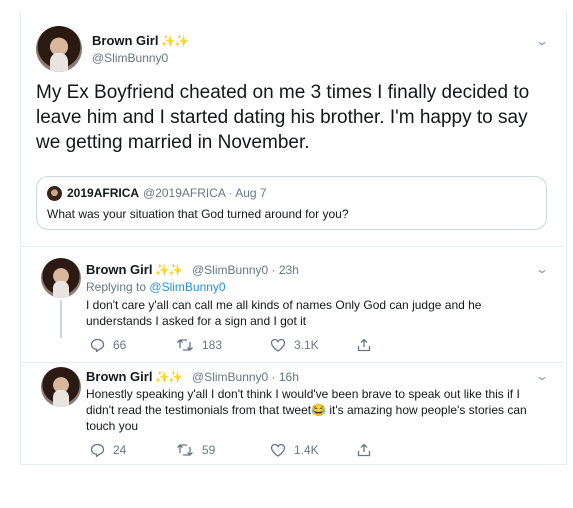  What do you see at coordinates (125, 40) in the screenshot?
I see `author-name-text: Brown Girl` at bounding box center [125, 40].